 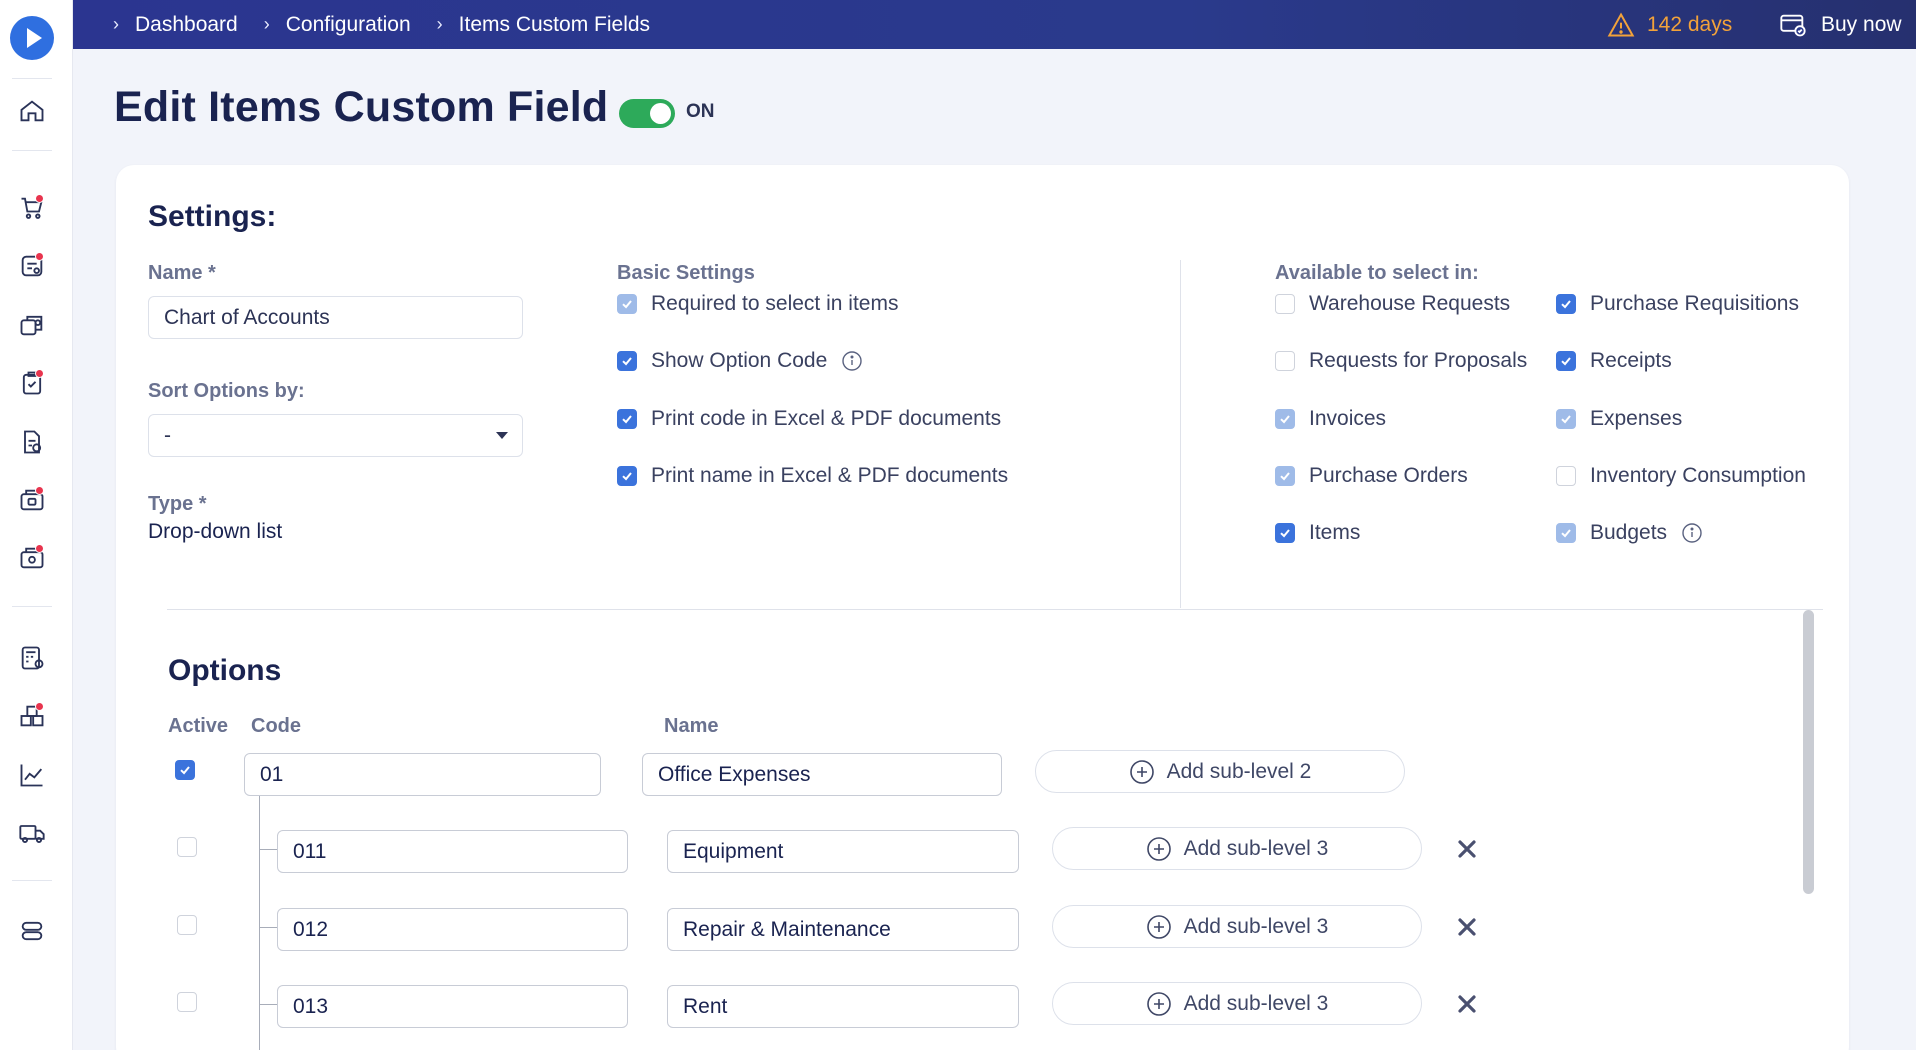 I want to click on available-right-0: Purchase Requisitions, so click(x=1677, y=304).